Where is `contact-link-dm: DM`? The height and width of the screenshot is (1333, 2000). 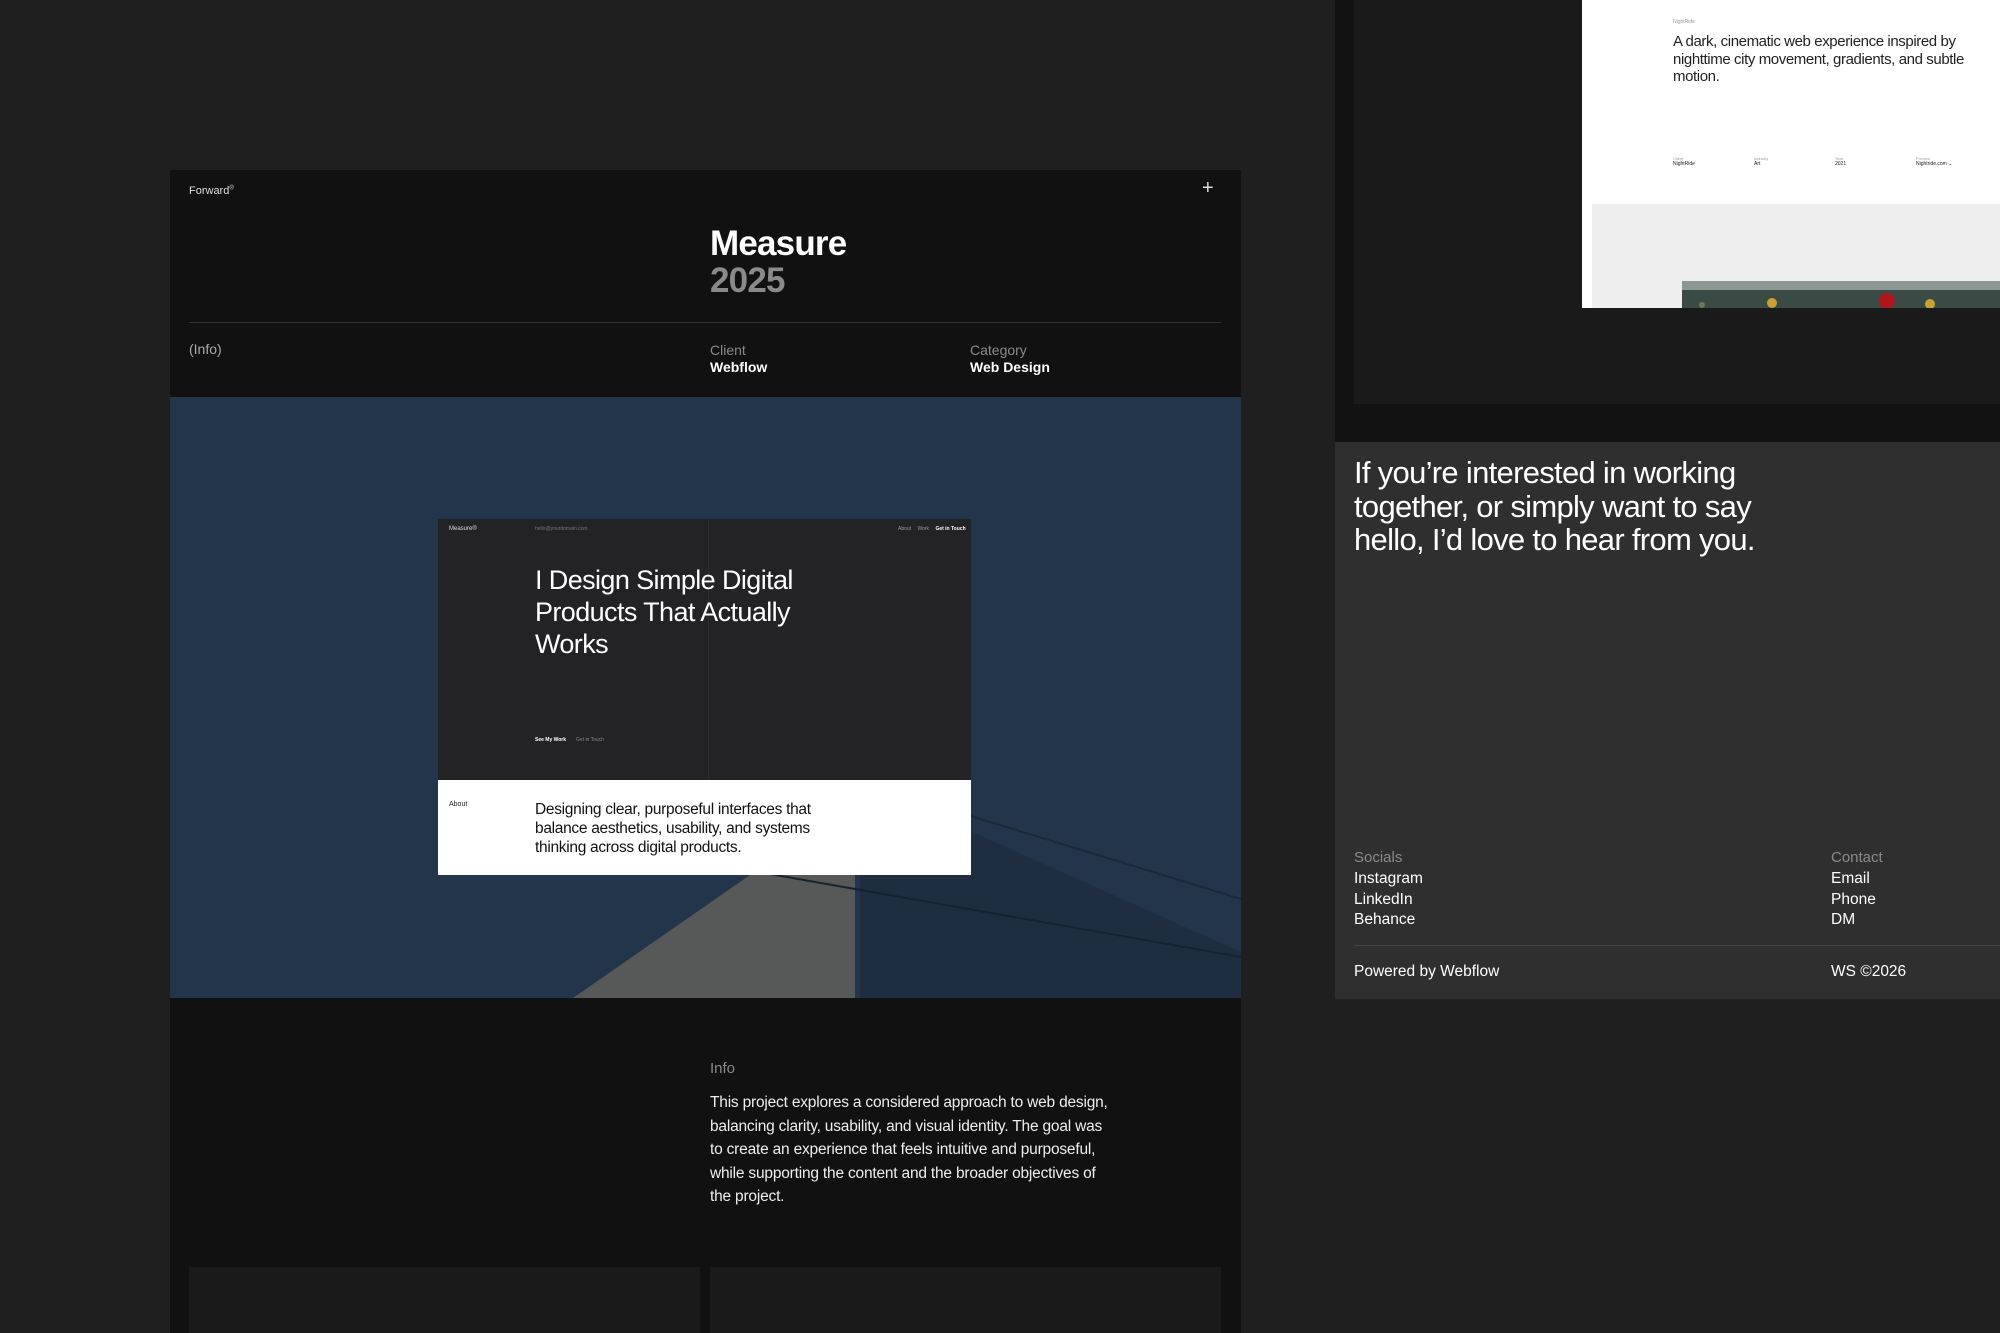 contact-link-dm: DM is located at coordinates (1853, 920).